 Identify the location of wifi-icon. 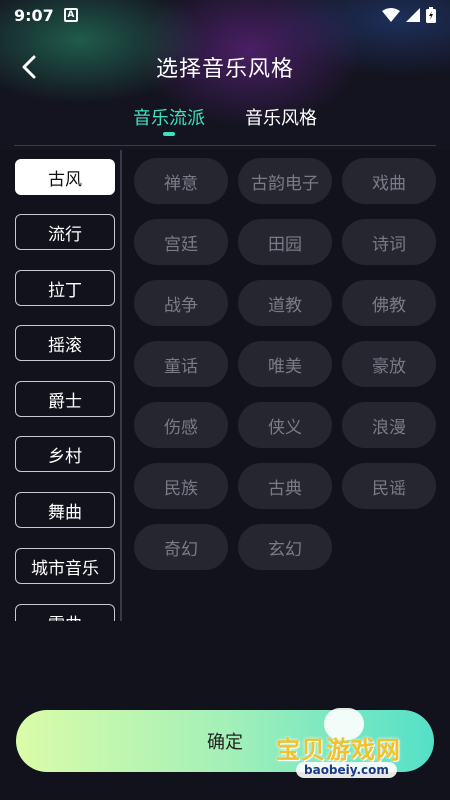
(391, 15).